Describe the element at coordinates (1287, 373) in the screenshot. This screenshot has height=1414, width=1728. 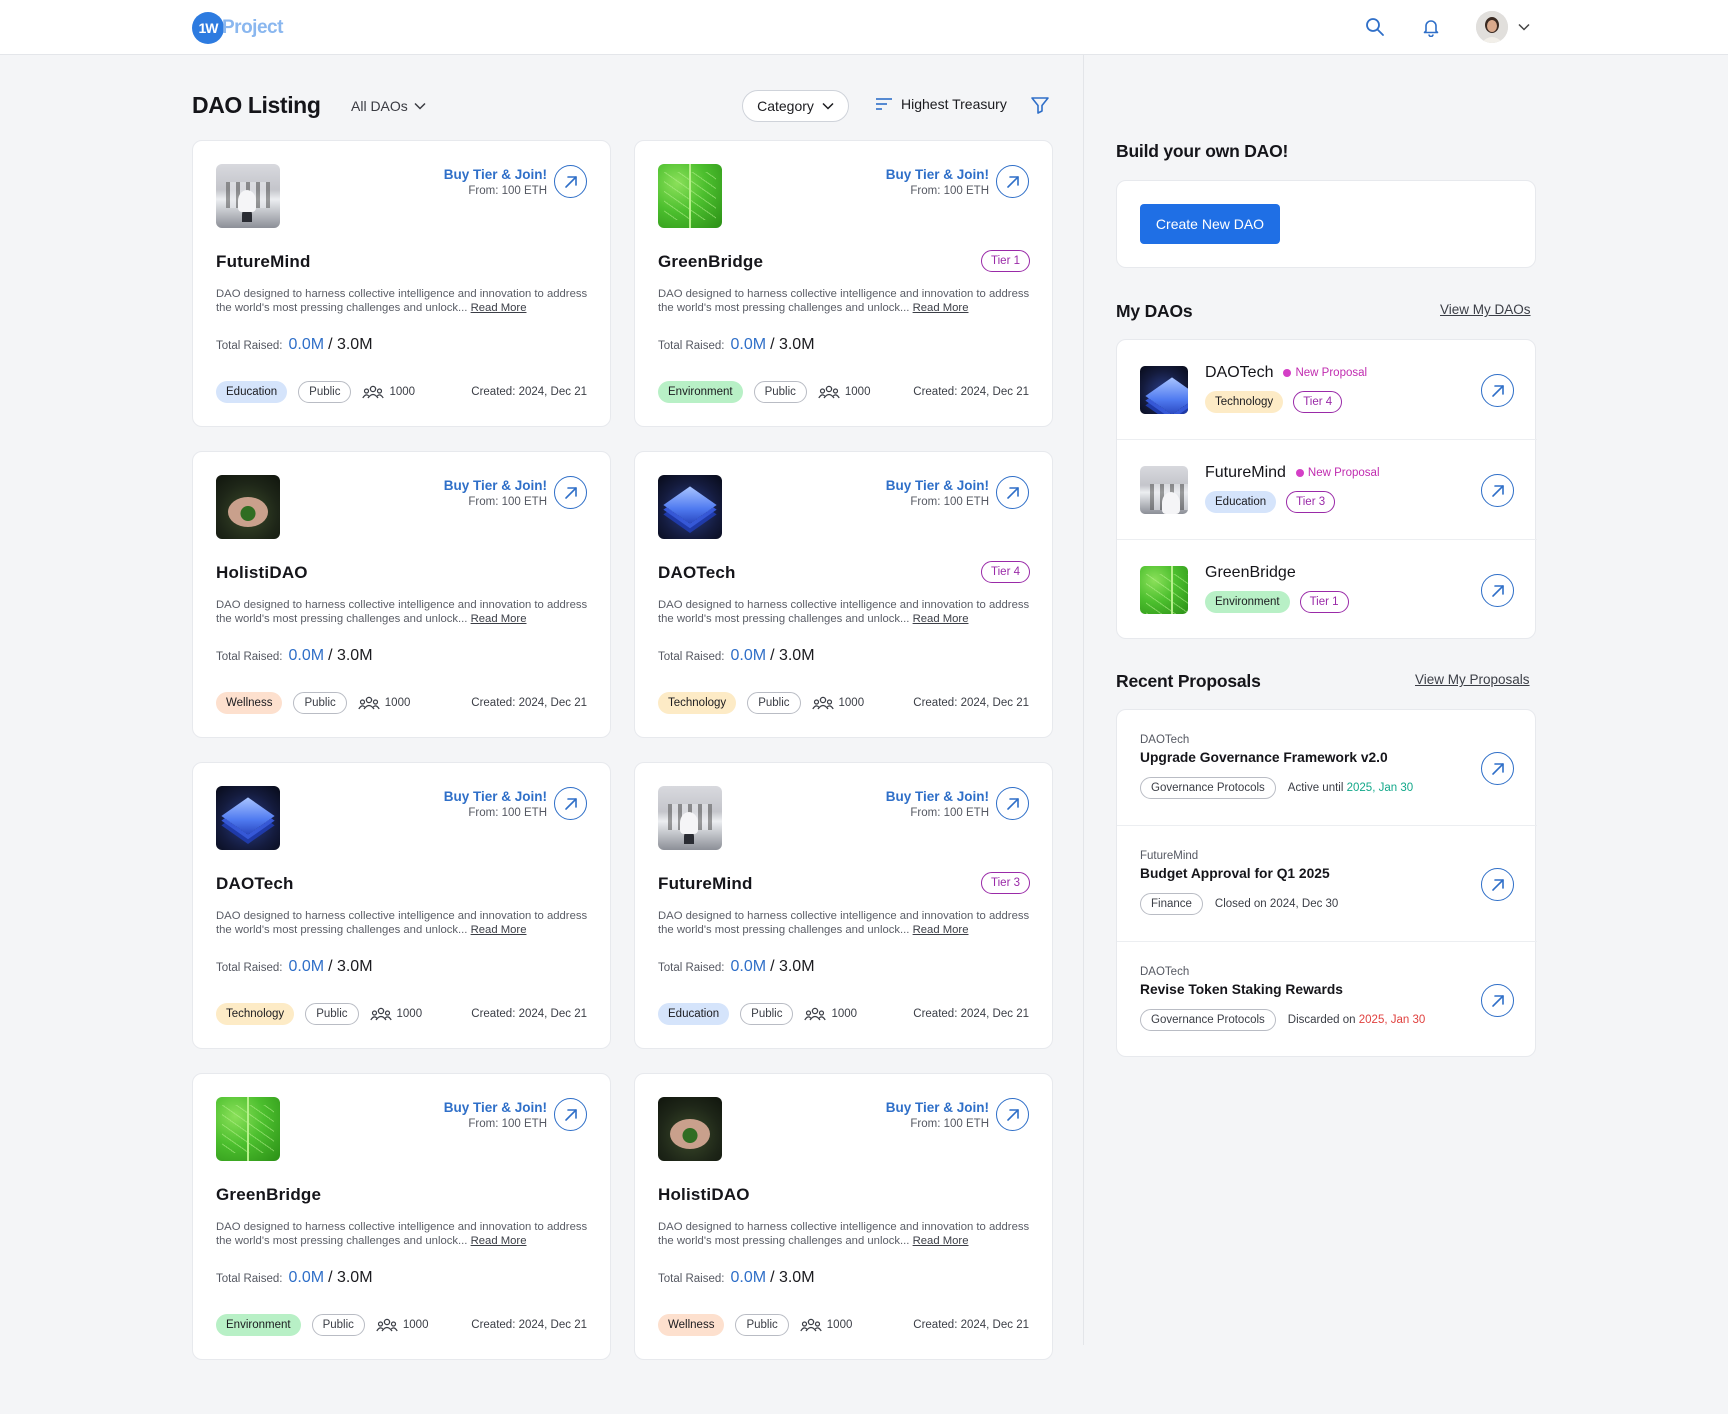
I see `status-dot-icon` at that location.